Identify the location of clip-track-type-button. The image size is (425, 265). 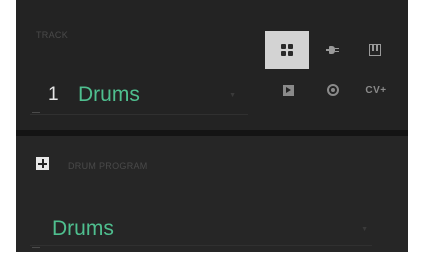
(288, 90).